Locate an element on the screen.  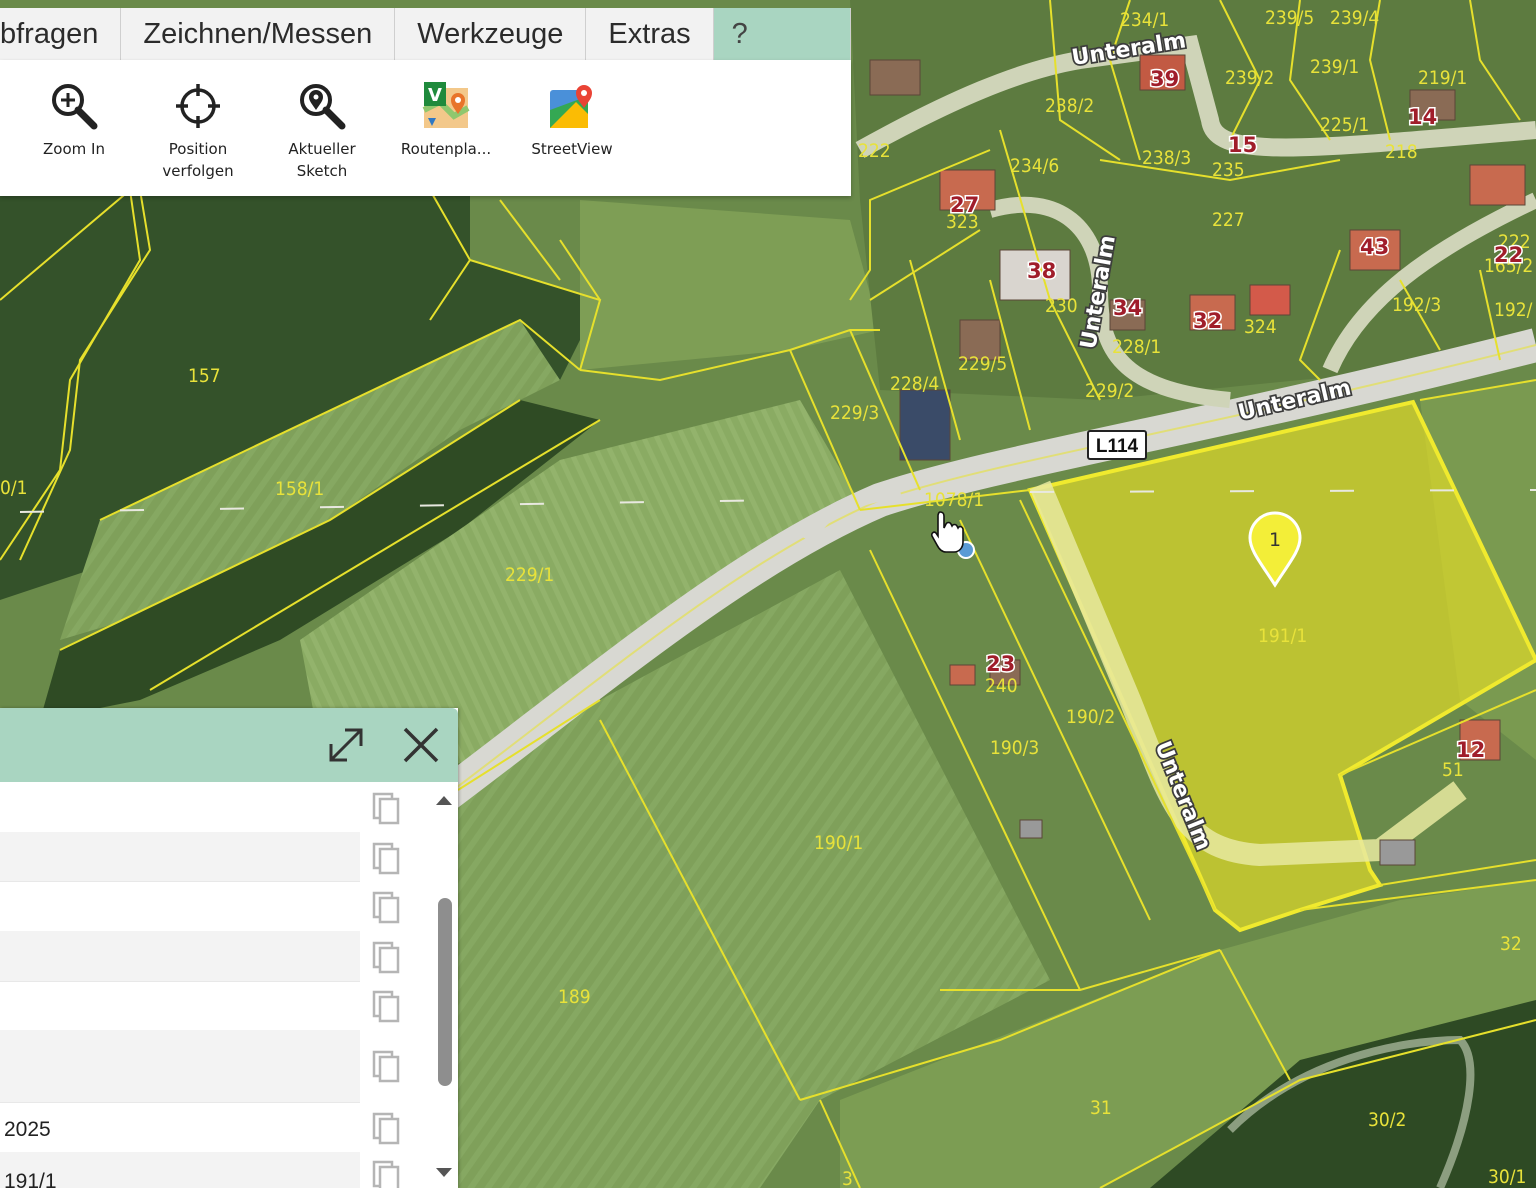
house-number: 27 is located at coordinates (964, 205).